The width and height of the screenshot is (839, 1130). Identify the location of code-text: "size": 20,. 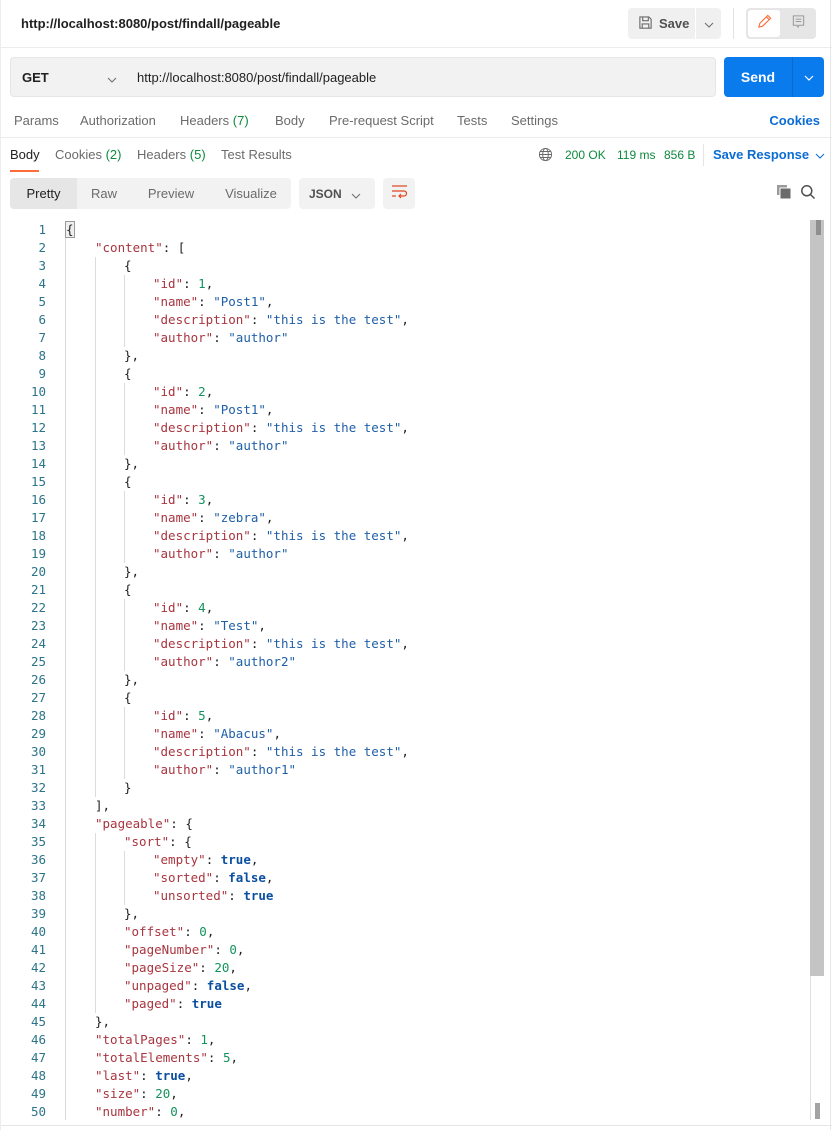
(136, 1094).